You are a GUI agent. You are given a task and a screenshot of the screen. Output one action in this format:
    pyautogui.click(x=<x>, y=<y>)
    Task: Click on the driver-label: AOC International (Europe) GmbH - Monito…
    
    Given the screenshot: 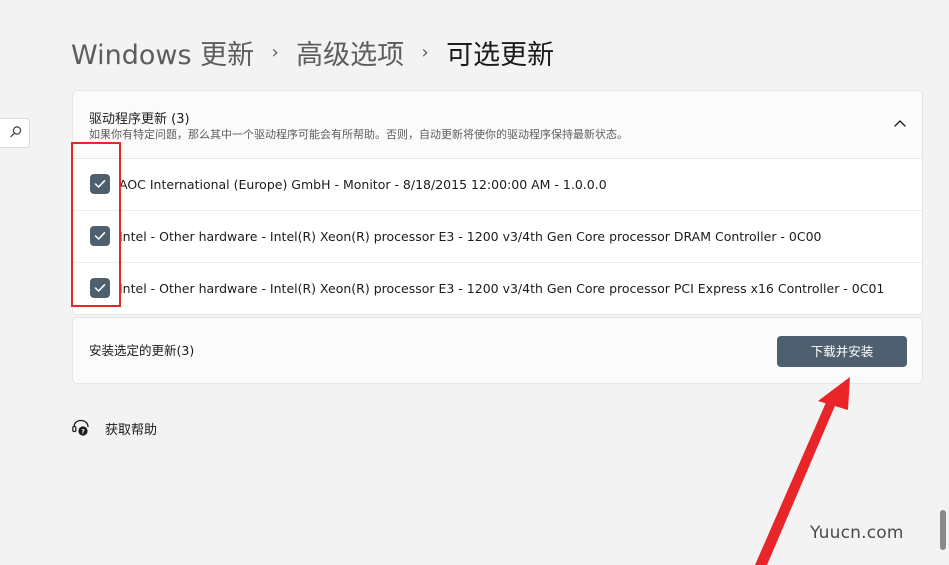 What is the action you would take?
    pyautogui.click(x=363, y=184)
    